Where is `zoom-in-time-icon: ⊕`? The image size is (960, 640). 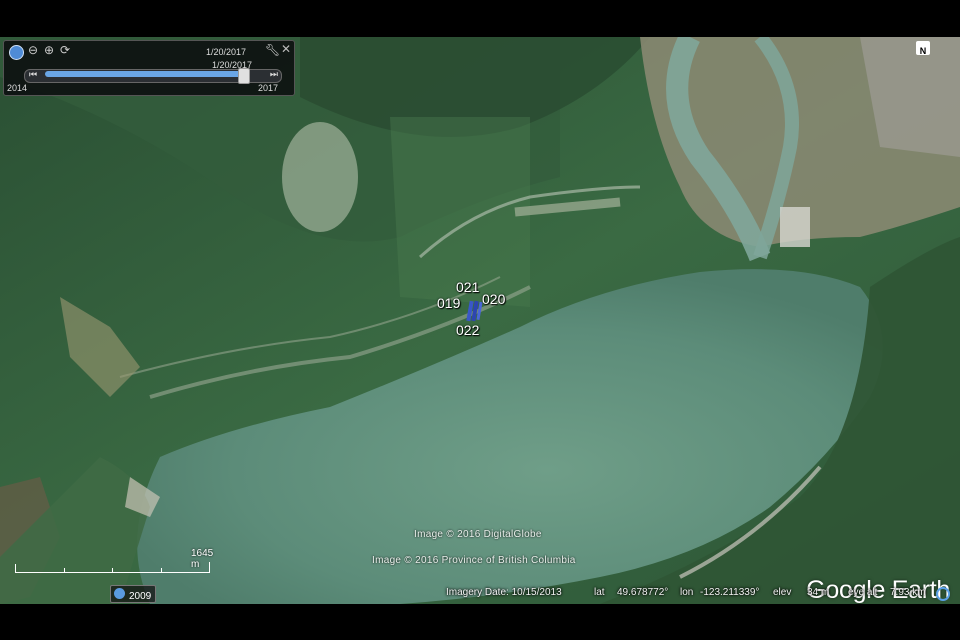 zoom-in-time-icon: ⊕ is located at coordinates (49, 50).